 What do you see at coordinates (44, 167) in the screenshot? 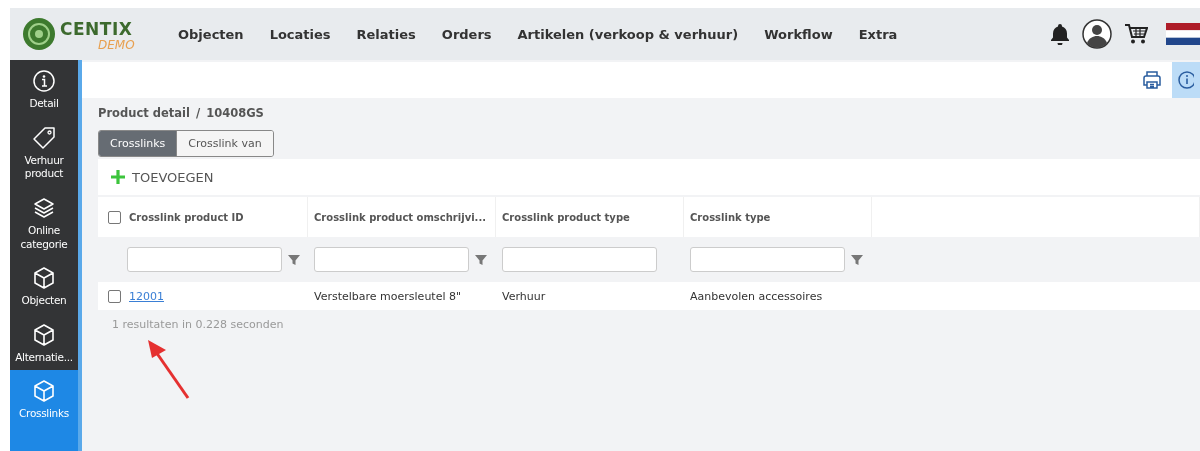
I see `sidebar-label: Verhuur product` at bounding box center [44, 167].